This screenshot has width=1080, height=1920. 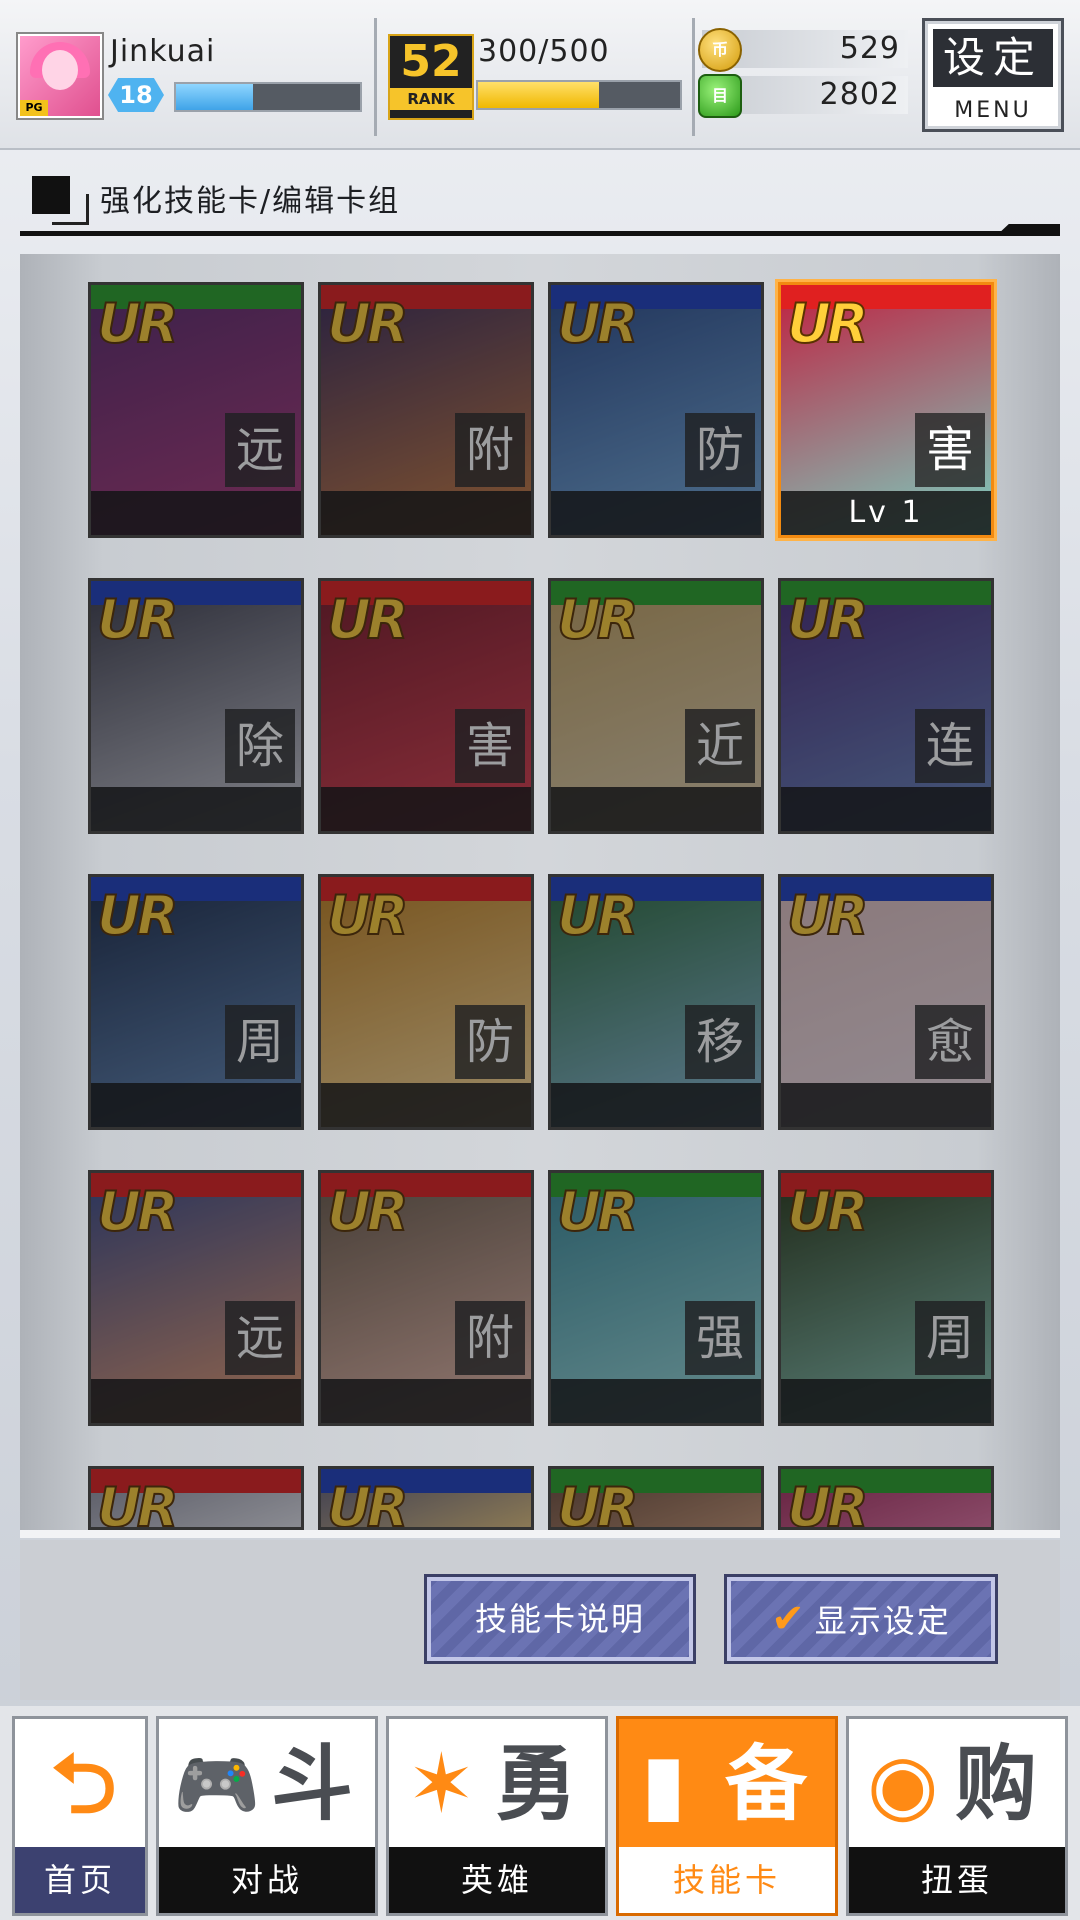 I want to click on avatar-face, so click(x=60, y=70).